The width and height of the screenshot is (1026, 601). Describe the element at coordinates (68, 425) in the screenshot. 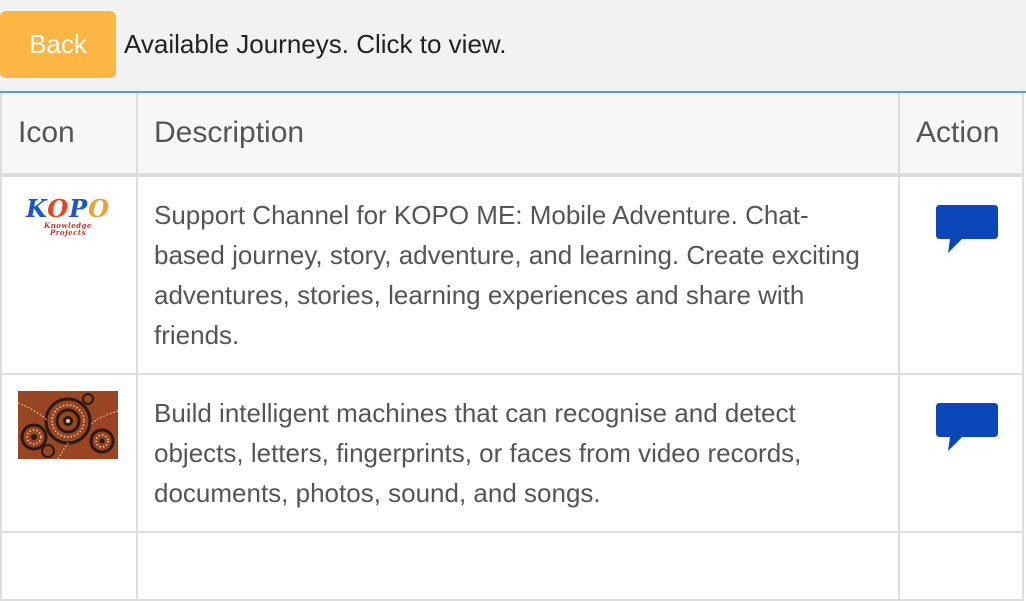

I see `aboriginal-dot-art-thumbnail` at that location.